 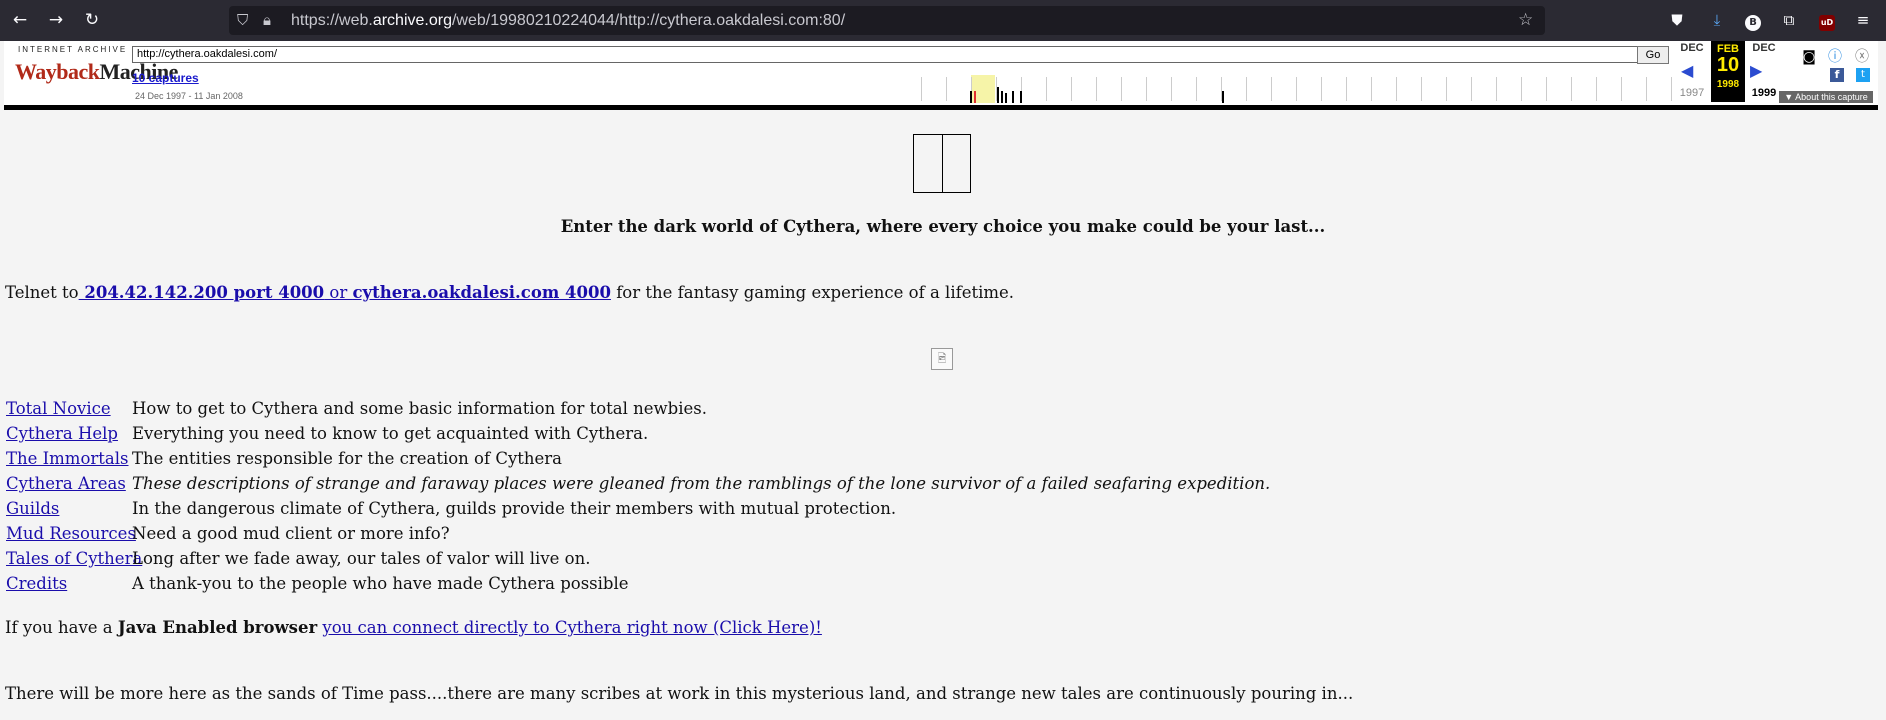 What do you see at coordinates (886, 54) in the screenshot?
I see `wayback-url-input: http://cythera.oakdalesi.com/` at bounding box center [886, 54].